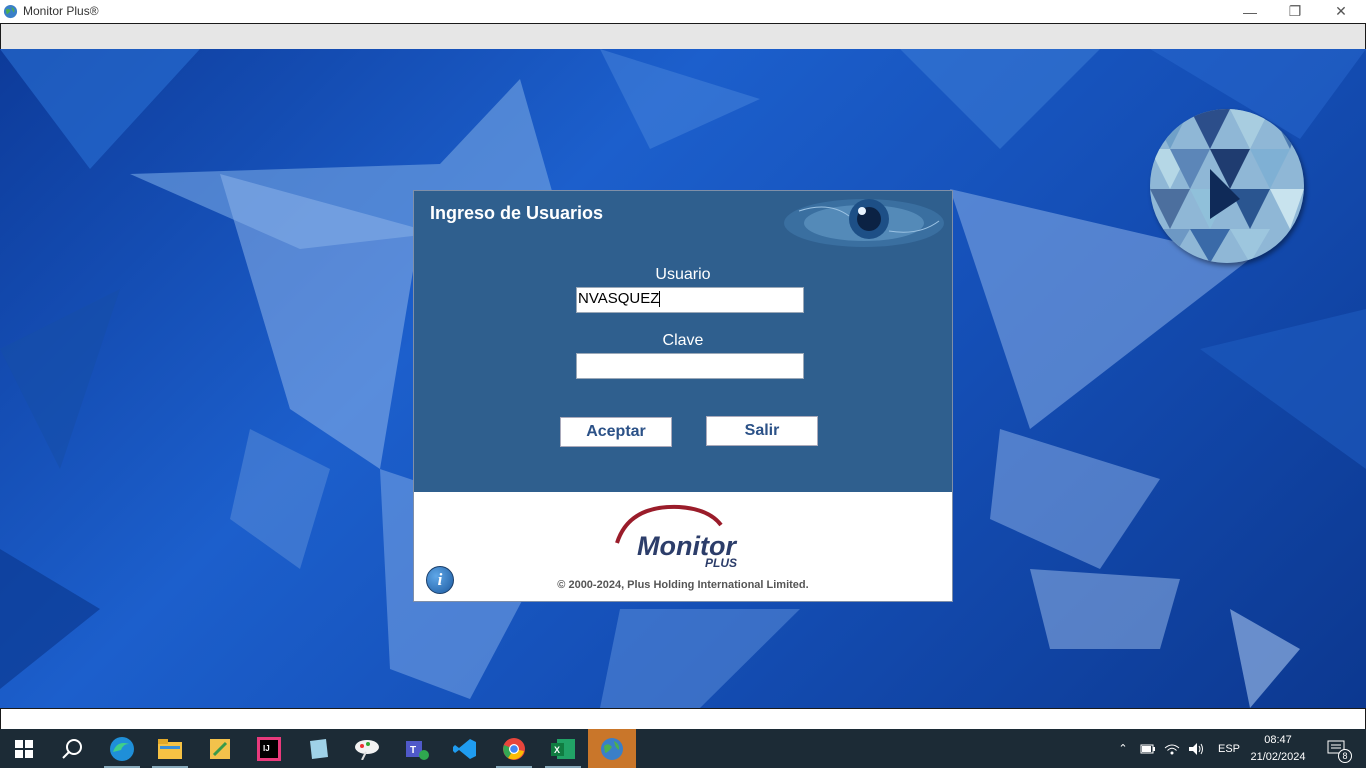 This screenshot has height=768, width=1366. I want to click on info-icon: i, so click(440, 580).